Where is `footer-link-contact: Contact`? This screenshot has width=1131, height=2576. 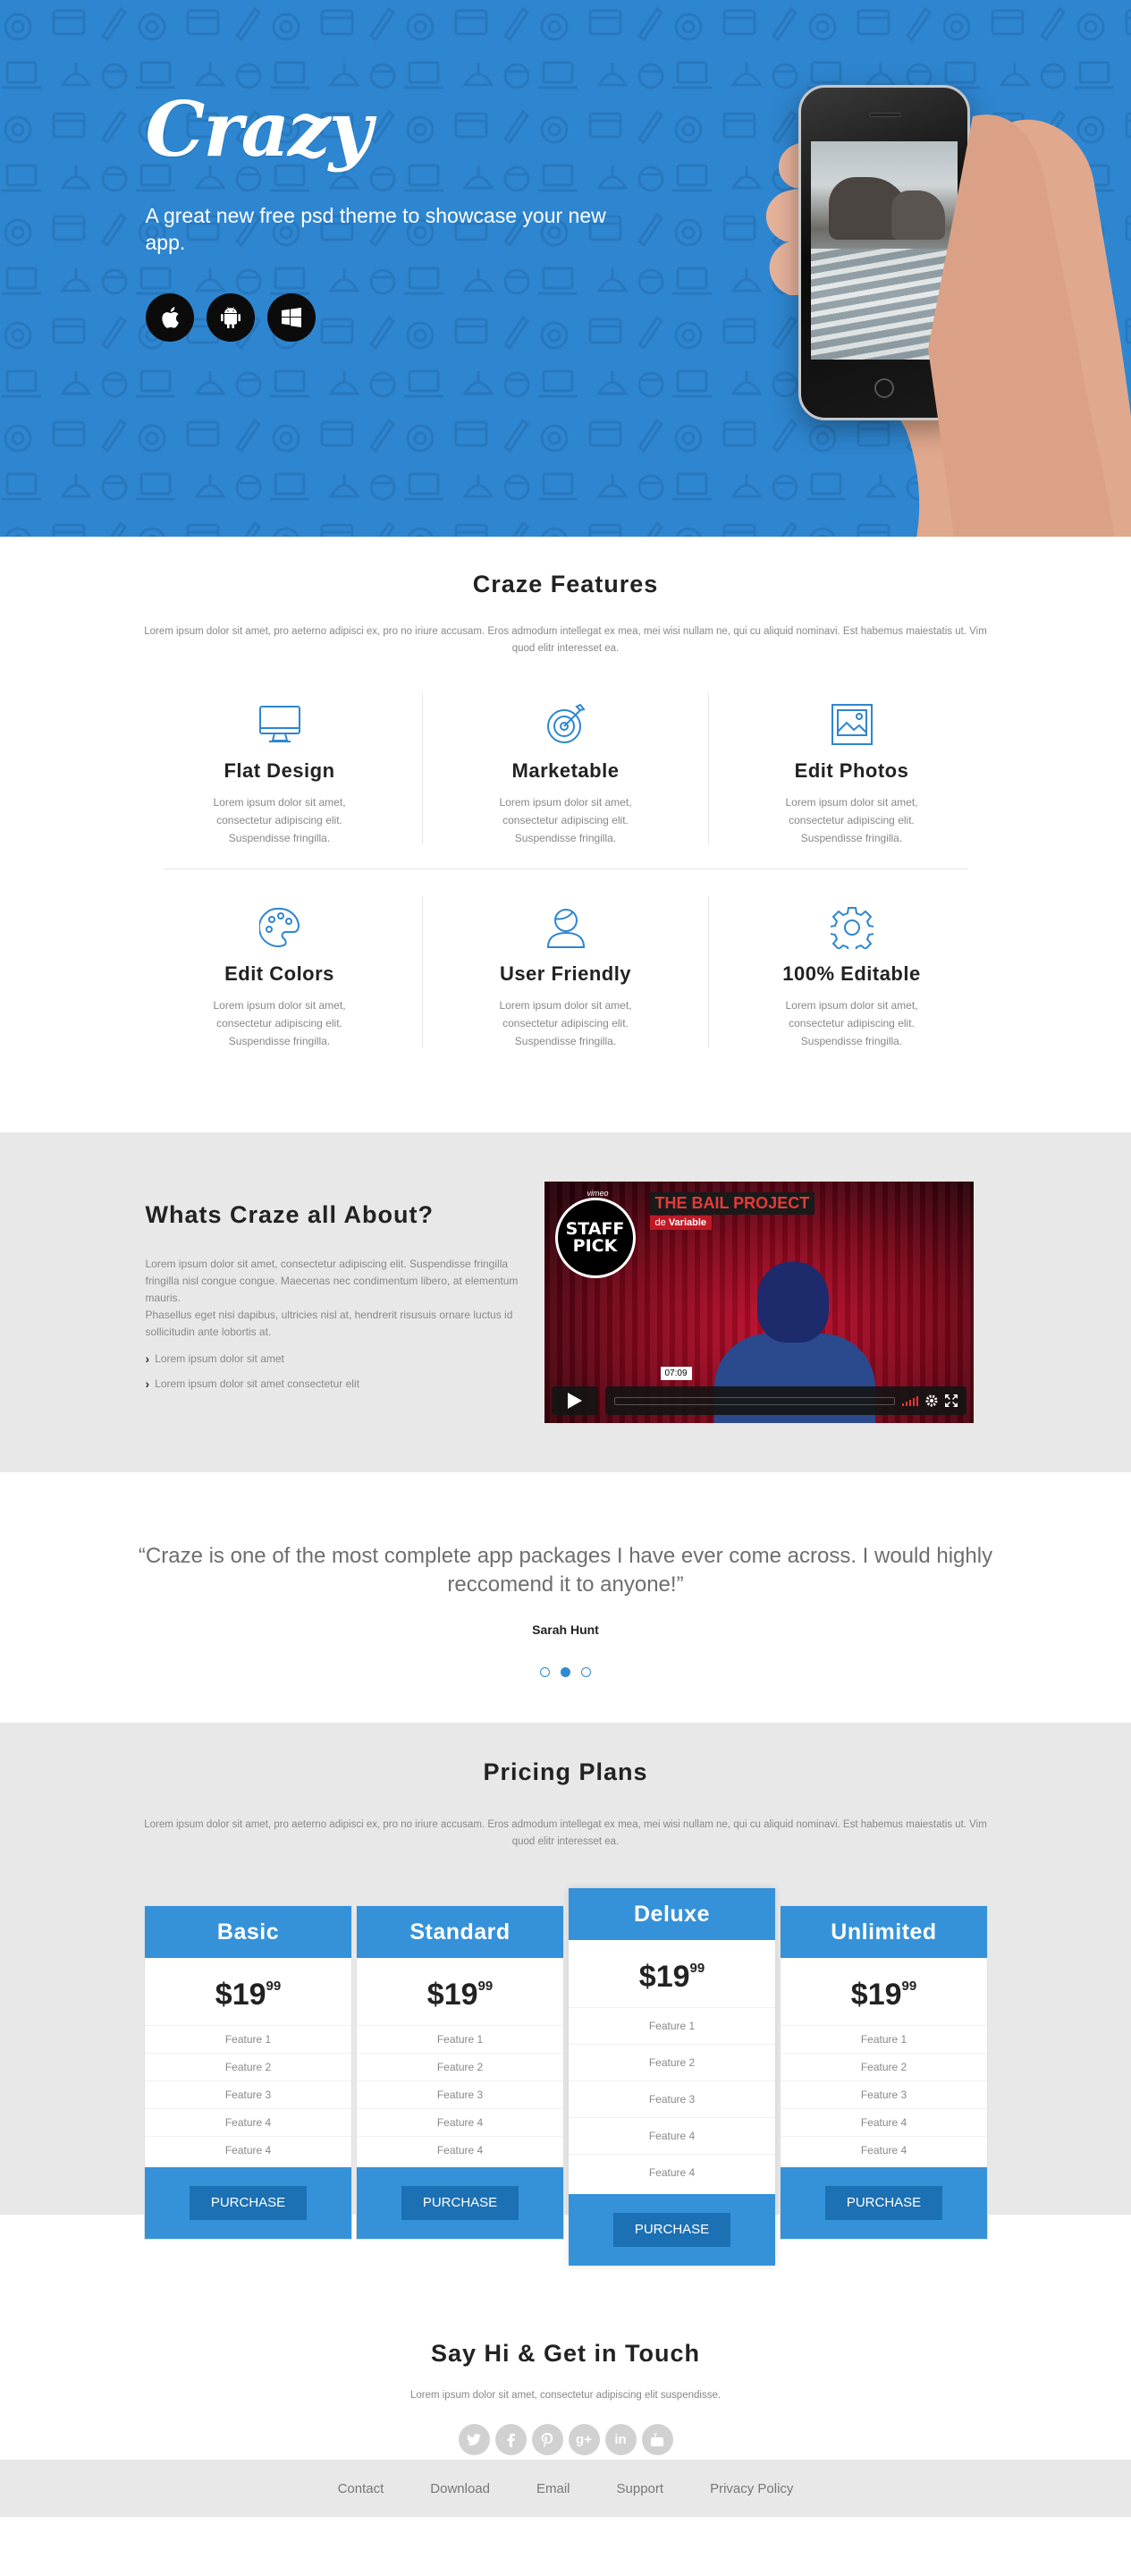 footer-link-contact: Contact is located at coordinates (361, 2488).